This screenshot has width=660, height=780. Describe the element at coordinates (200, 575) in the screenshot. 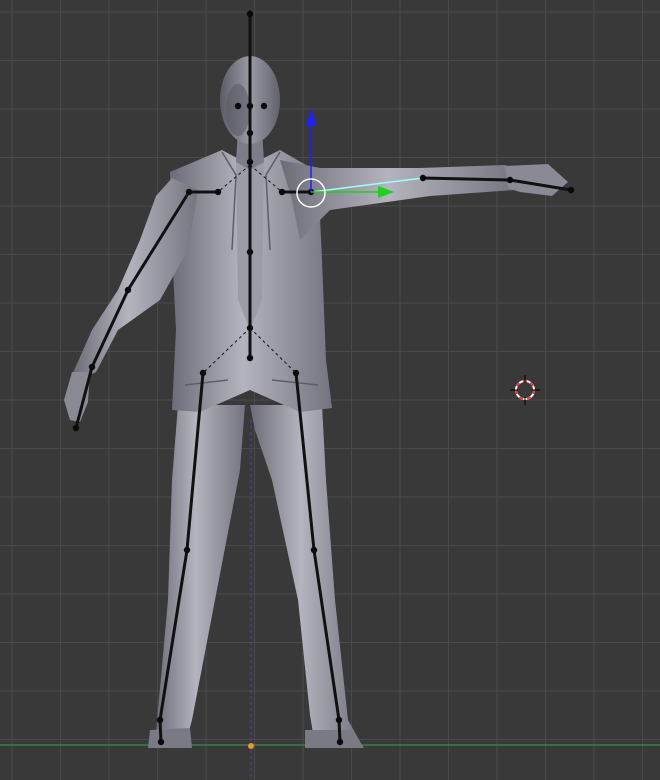

I see `mesh-left-leg` at that location.